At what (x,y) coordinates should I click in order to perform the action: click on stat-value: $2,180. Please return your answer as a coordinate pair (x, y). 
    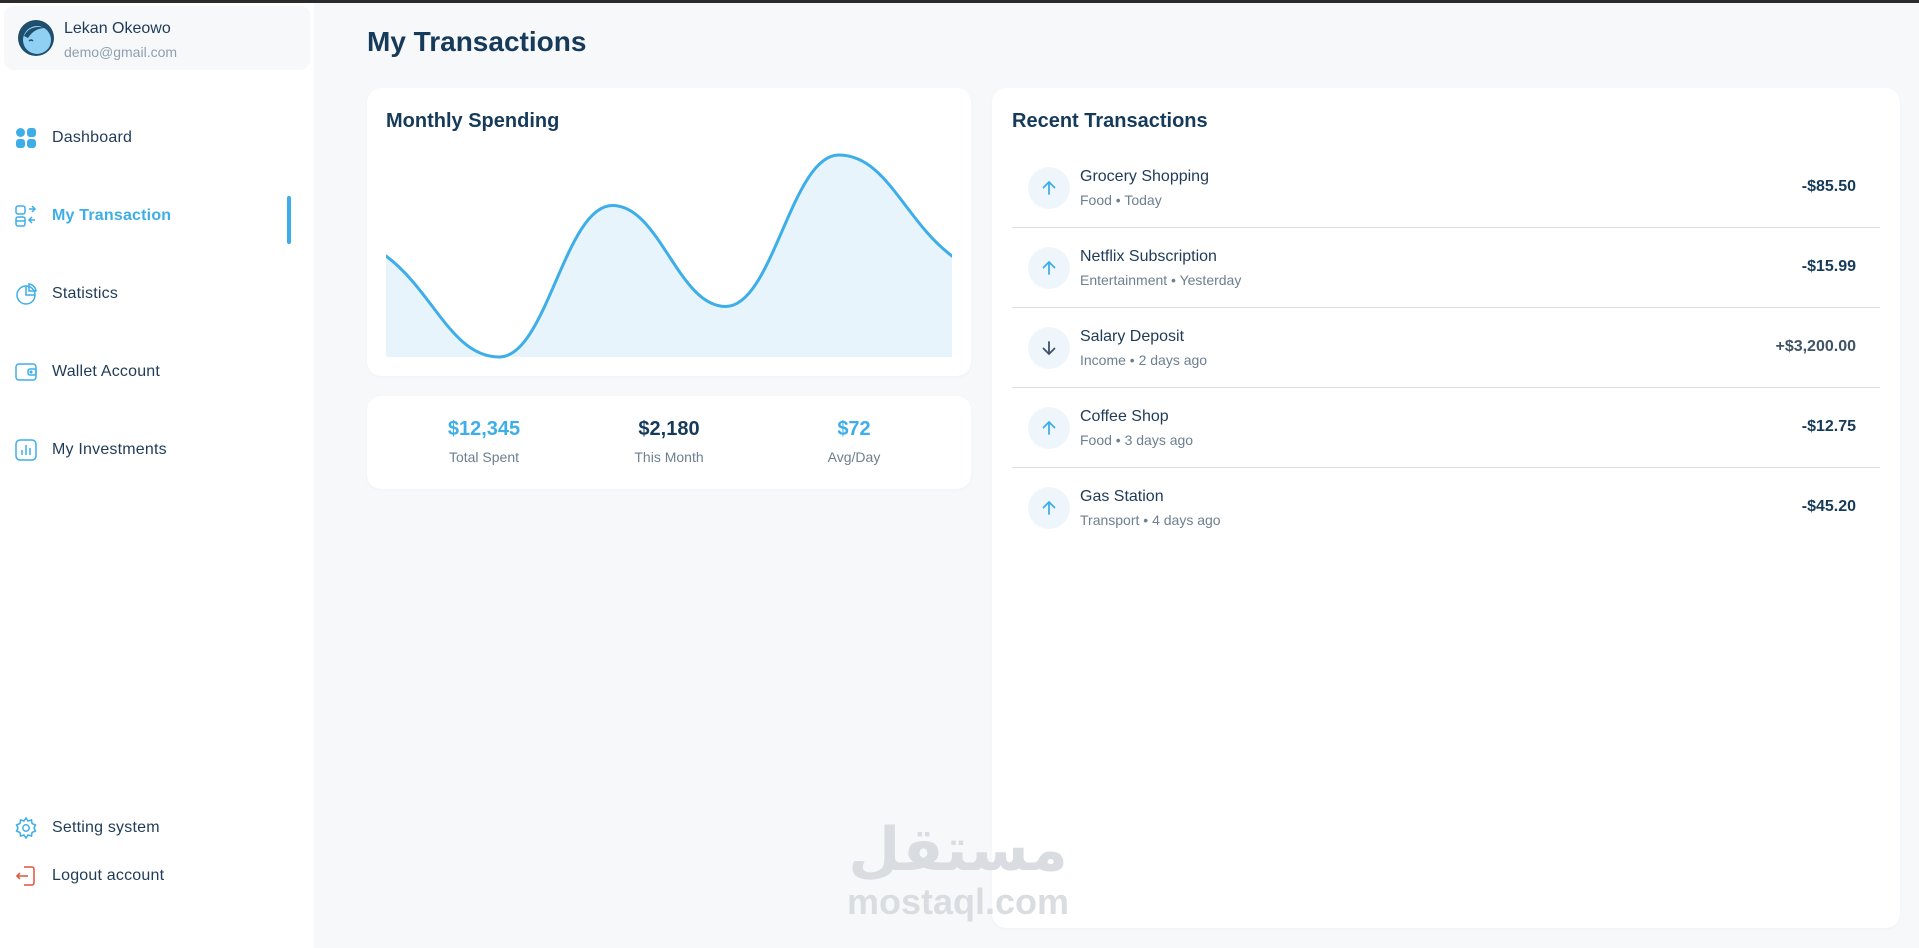
    Looking at the image, I should click on (669, 429).